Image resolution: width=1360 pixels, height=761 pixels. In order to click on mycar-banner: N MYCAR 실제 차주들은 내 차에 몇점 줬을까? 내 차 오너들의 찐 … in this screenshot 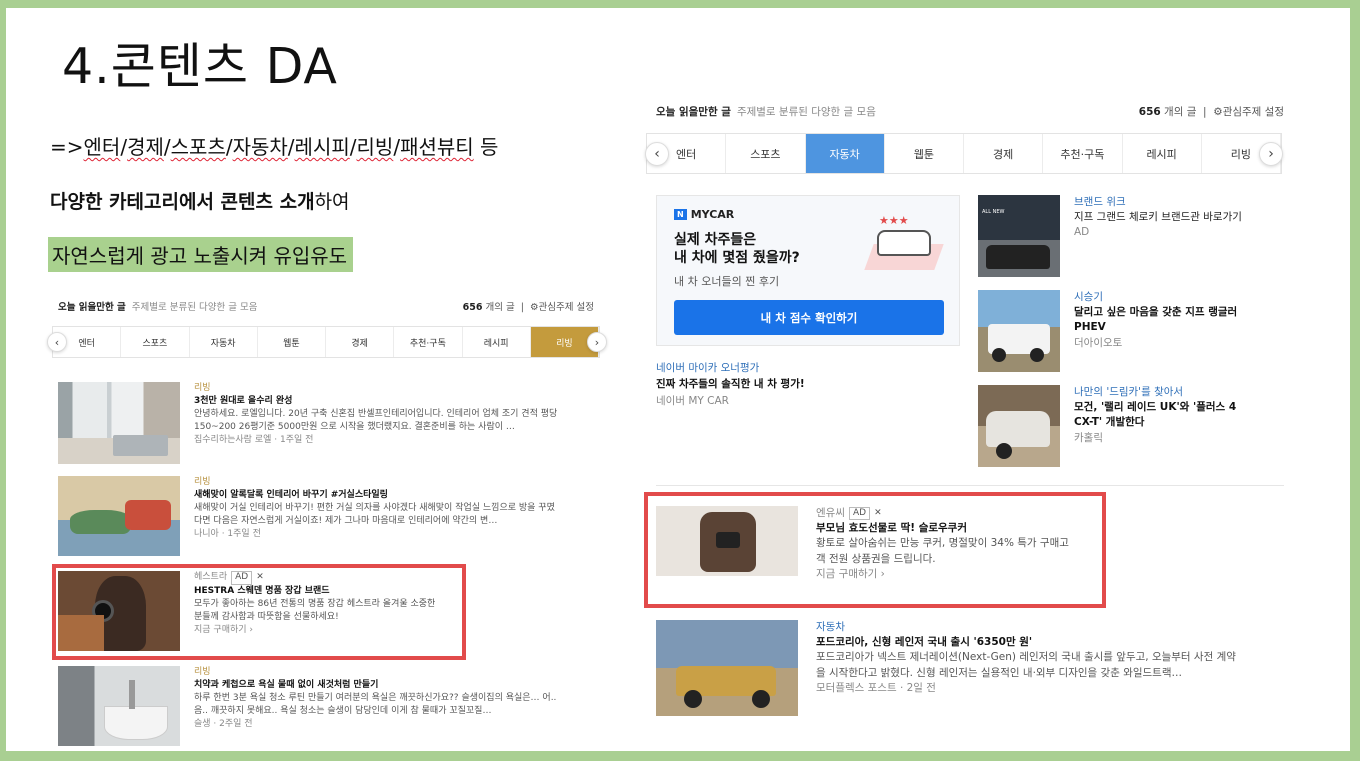, I will do `click(808, 270)`.